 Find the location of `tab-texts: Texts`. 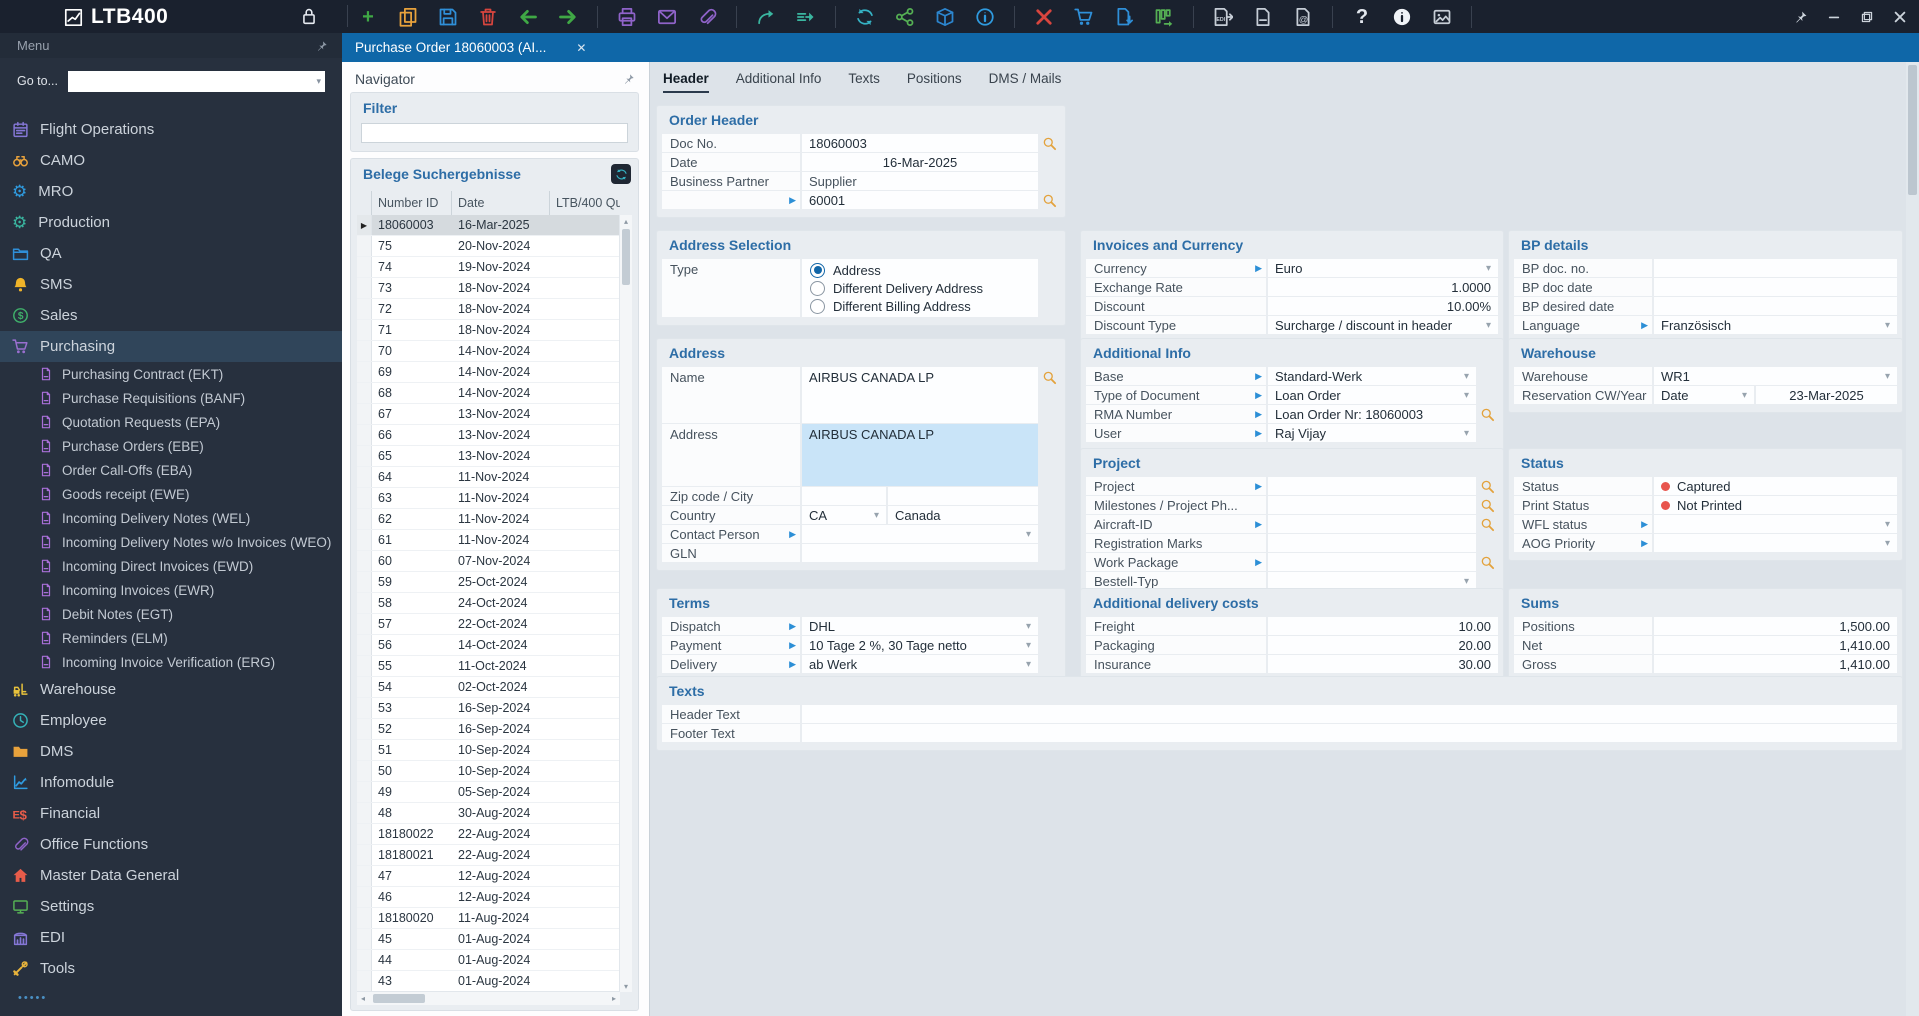

tab-texts: Texts is located at coordinates (864, 82).